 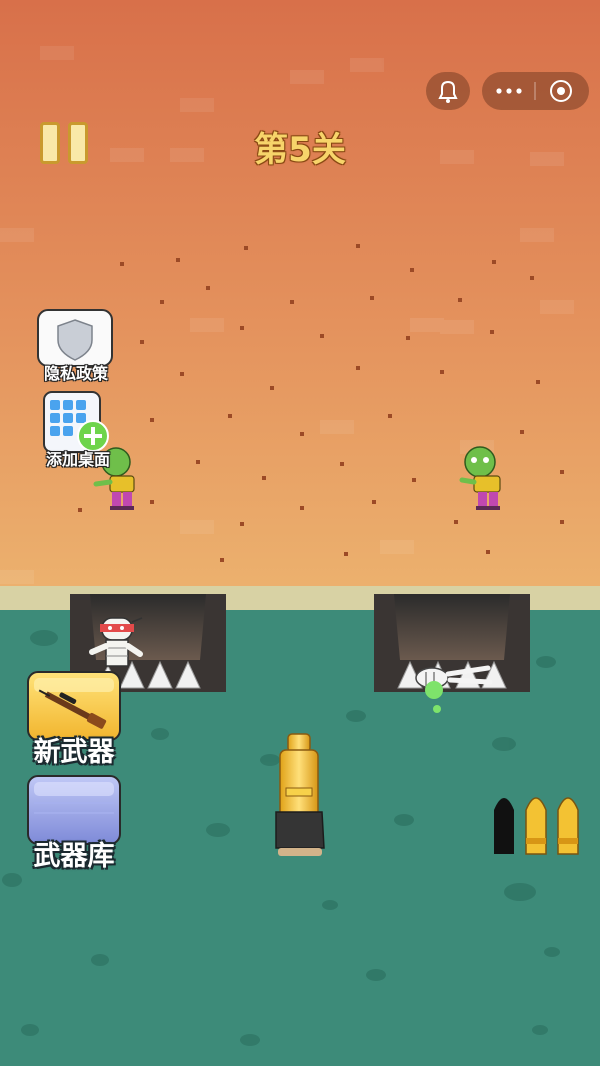 What do you see at coordinates (561, 91) in the screenshot?
I see `target-circle-icon` at bounding box center [561, 91].